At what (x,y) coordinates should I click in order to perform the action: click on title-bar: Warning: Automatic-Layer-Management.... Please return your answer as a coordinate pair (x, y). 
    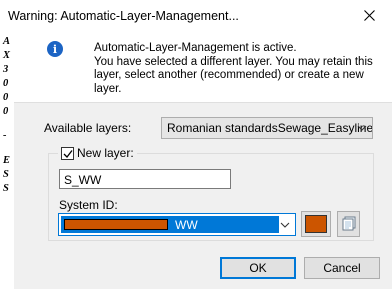
    Looking at the image, I should click on (196, 15).